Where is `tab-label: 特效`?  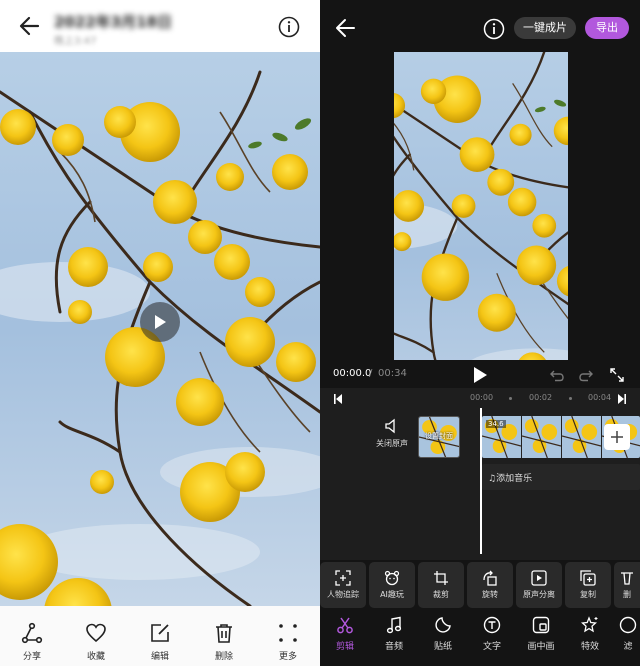
tab-label: 特效 is located at coordinates (589, 647).